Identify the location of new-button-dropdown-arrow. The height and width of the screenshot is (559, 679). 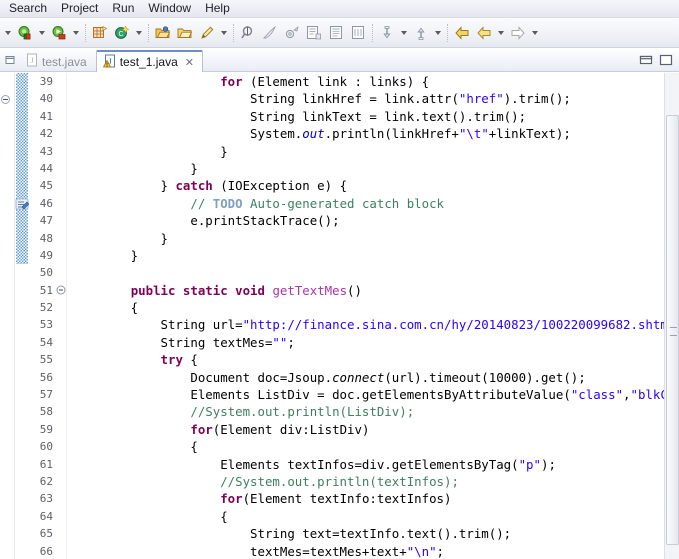
(224, 33).